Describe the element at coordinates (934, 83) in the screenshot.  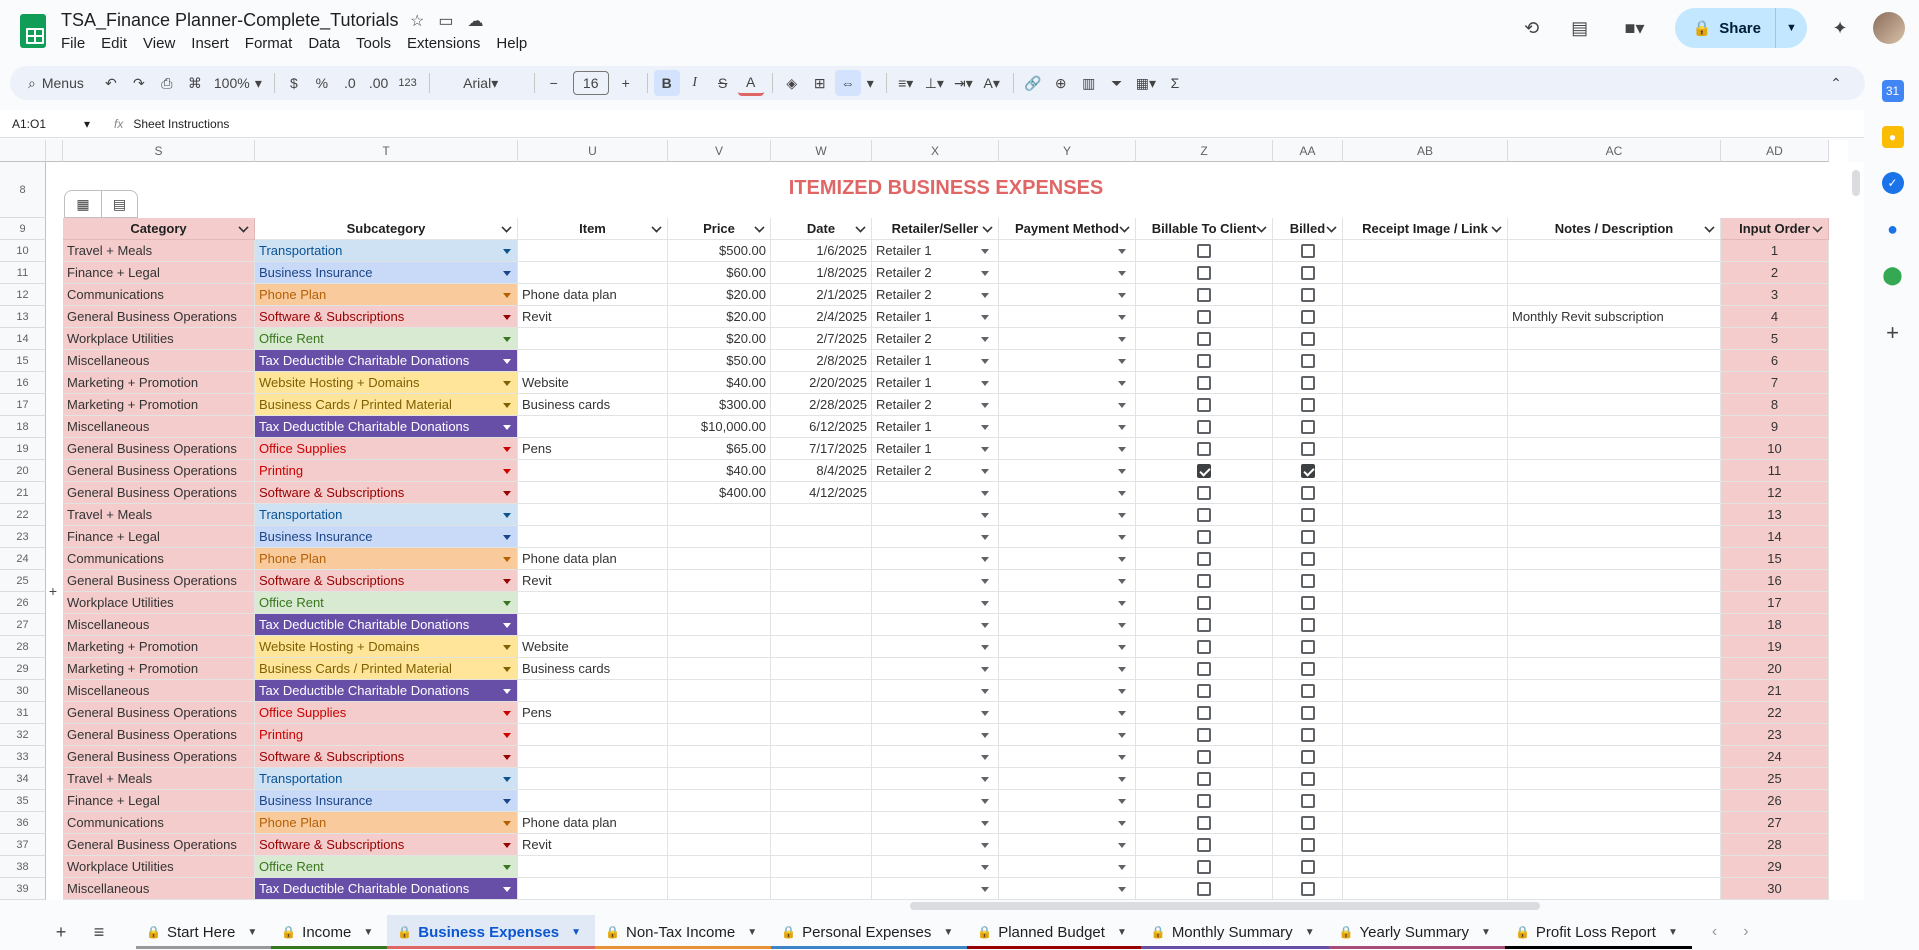
I see `vertical-align-icon: ⊥▾` at that location.